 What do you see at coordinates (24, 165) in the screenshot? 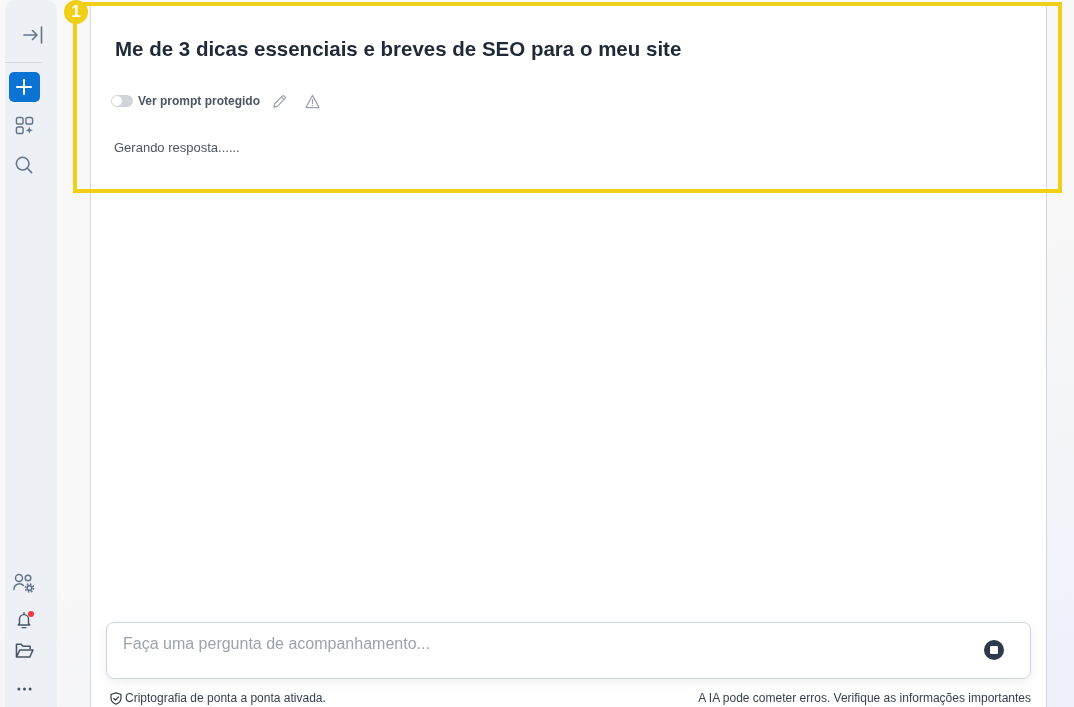
I see `search-icon` at bounding box center [24, 165].